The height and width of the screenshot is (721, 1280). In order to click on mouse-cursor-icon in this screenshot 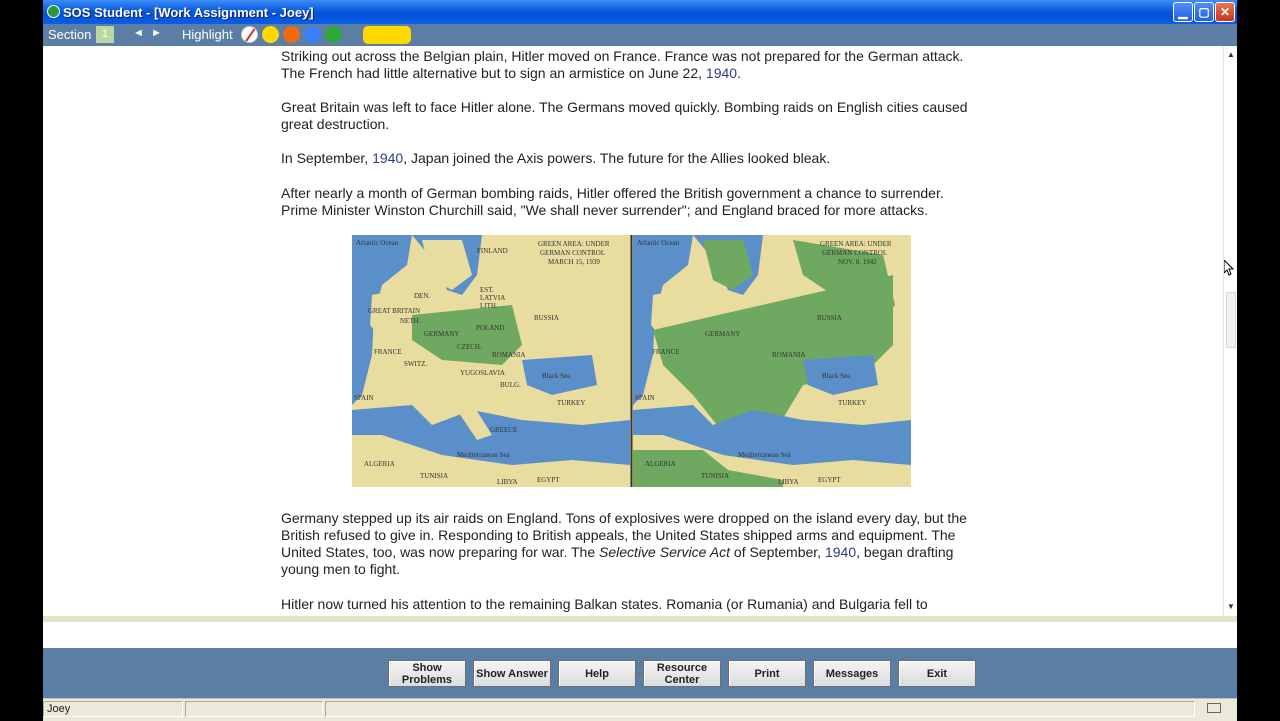, I will do `click(1229, 268)`.